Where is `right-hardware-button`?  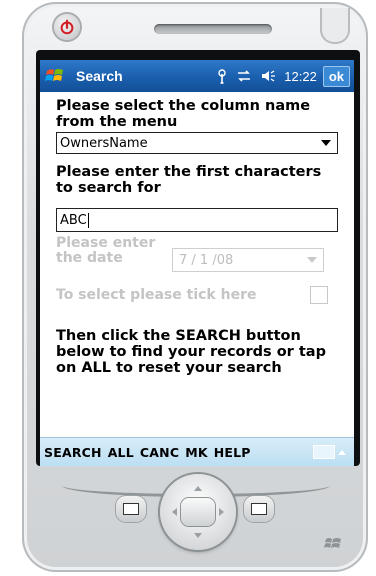
right-hardware-button is located at coordinates (259, 509).